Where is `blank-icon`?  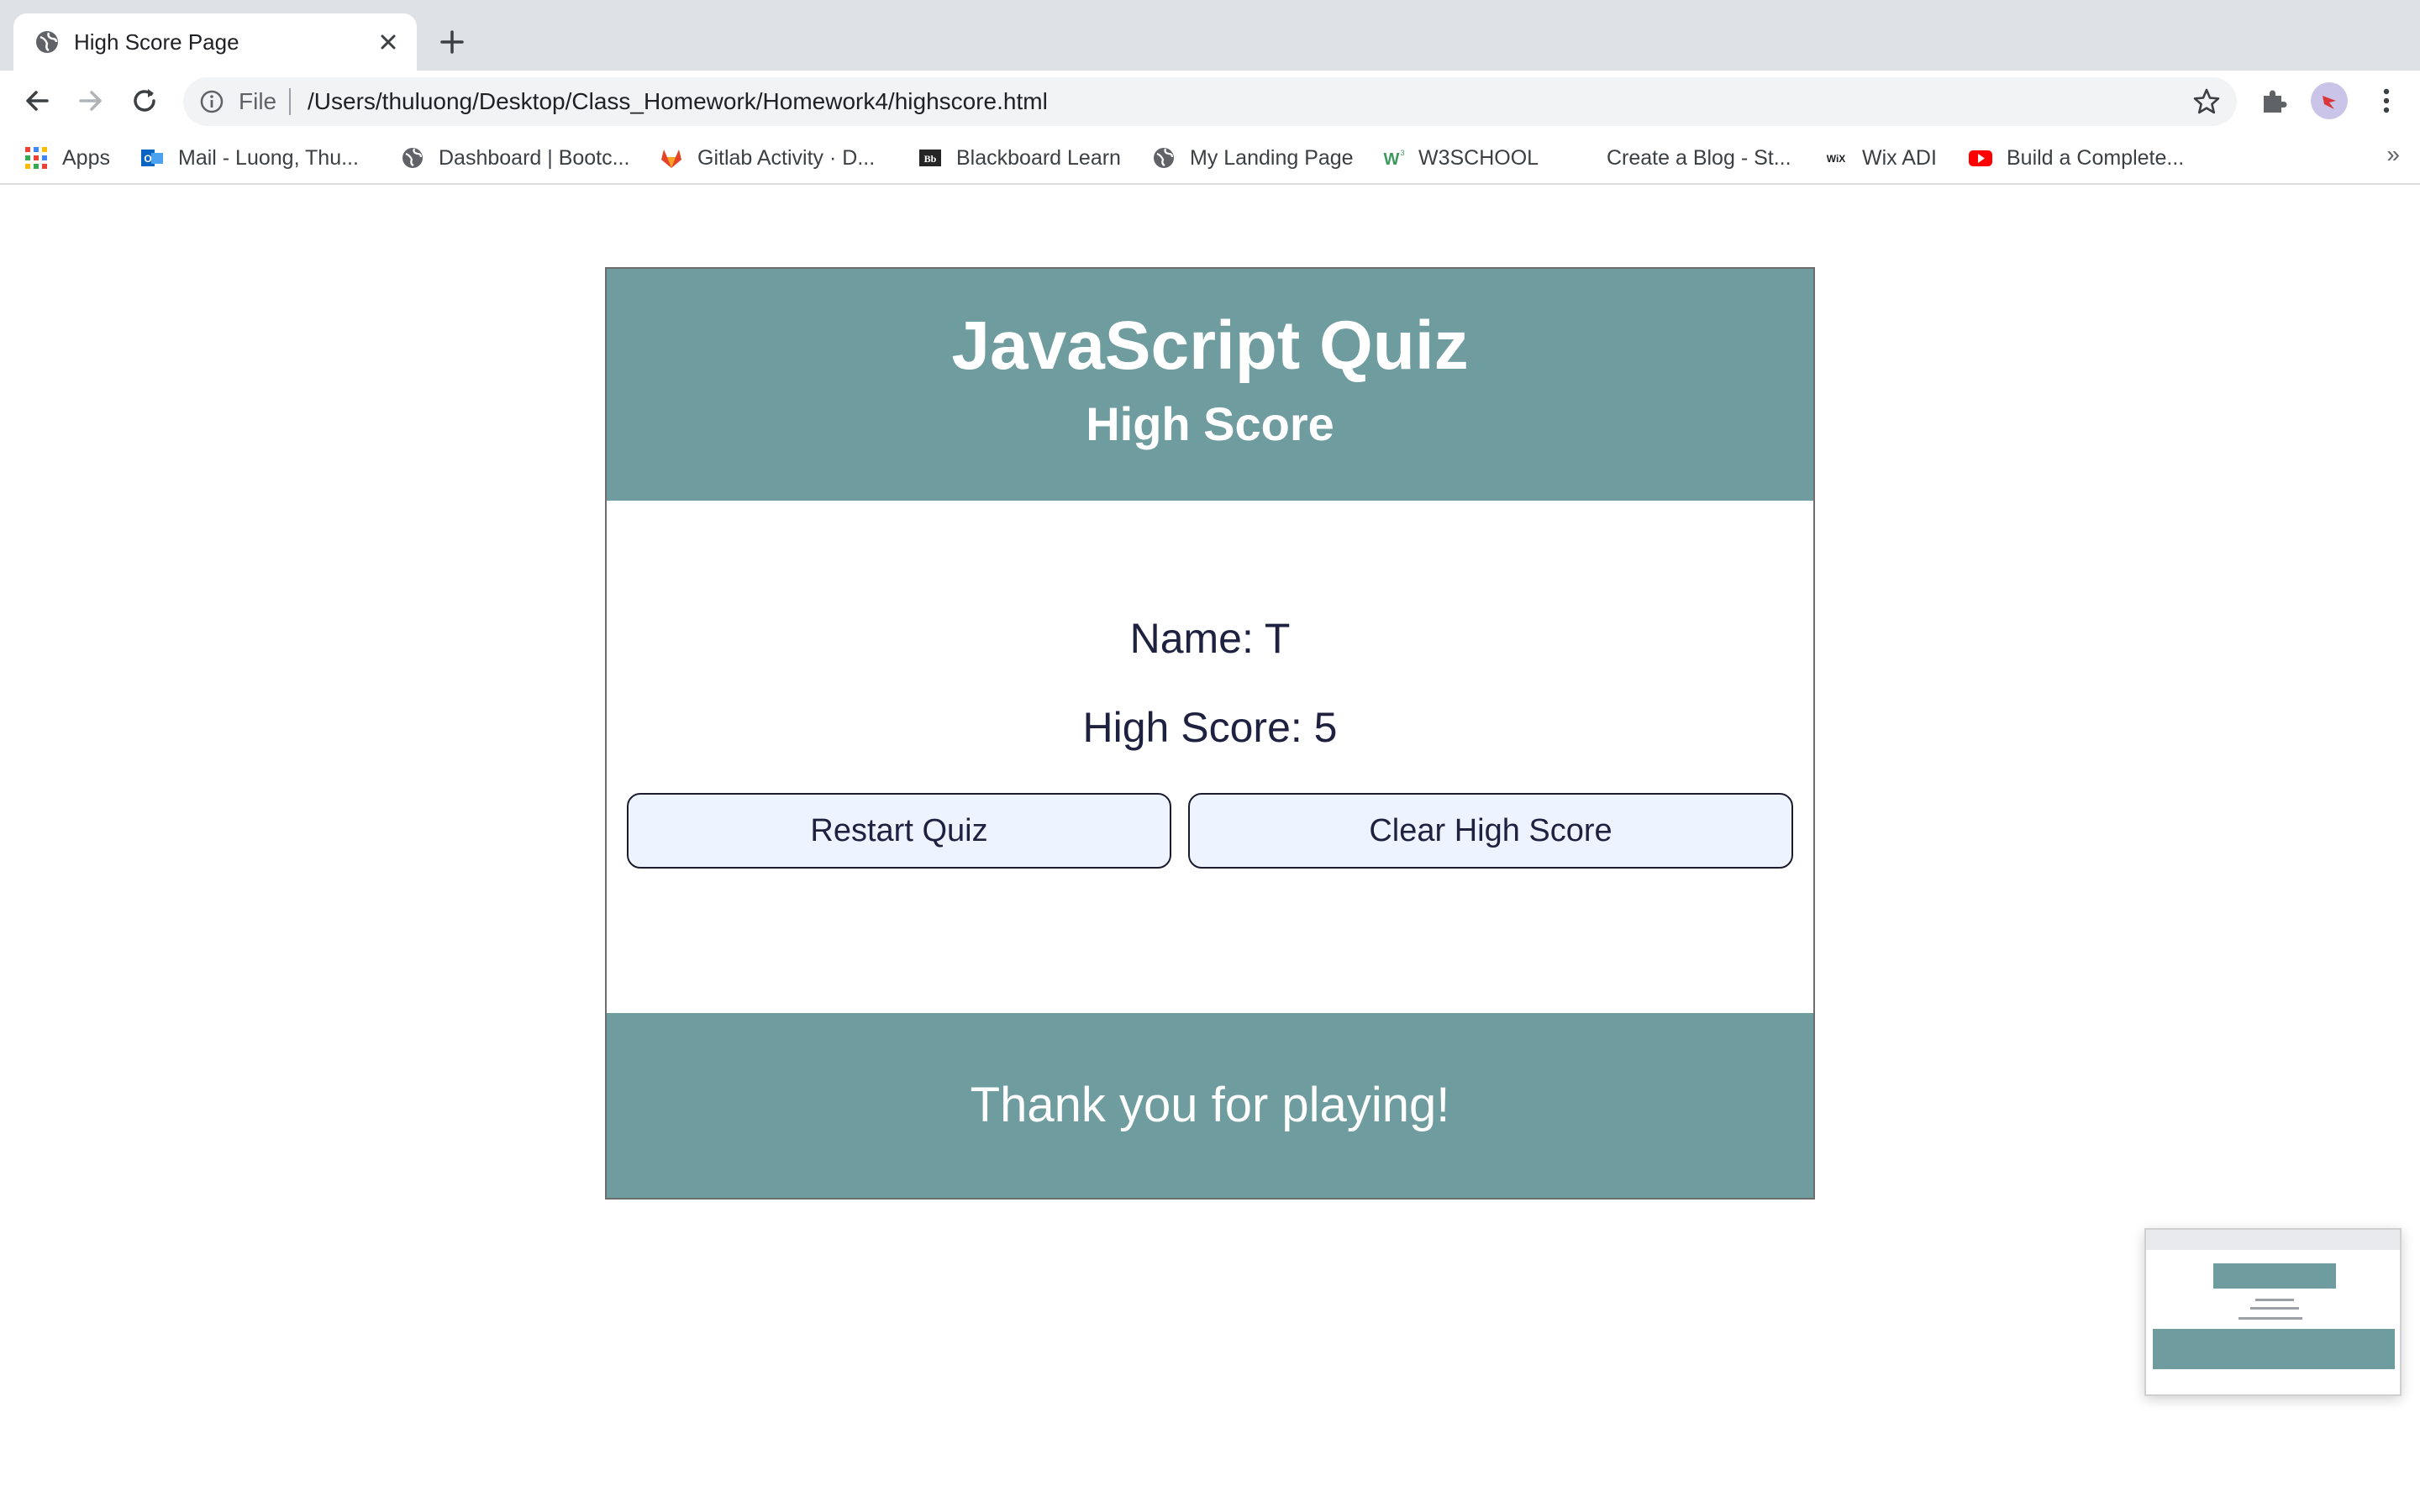
blank-icon is located at coordinates (1580, 158).